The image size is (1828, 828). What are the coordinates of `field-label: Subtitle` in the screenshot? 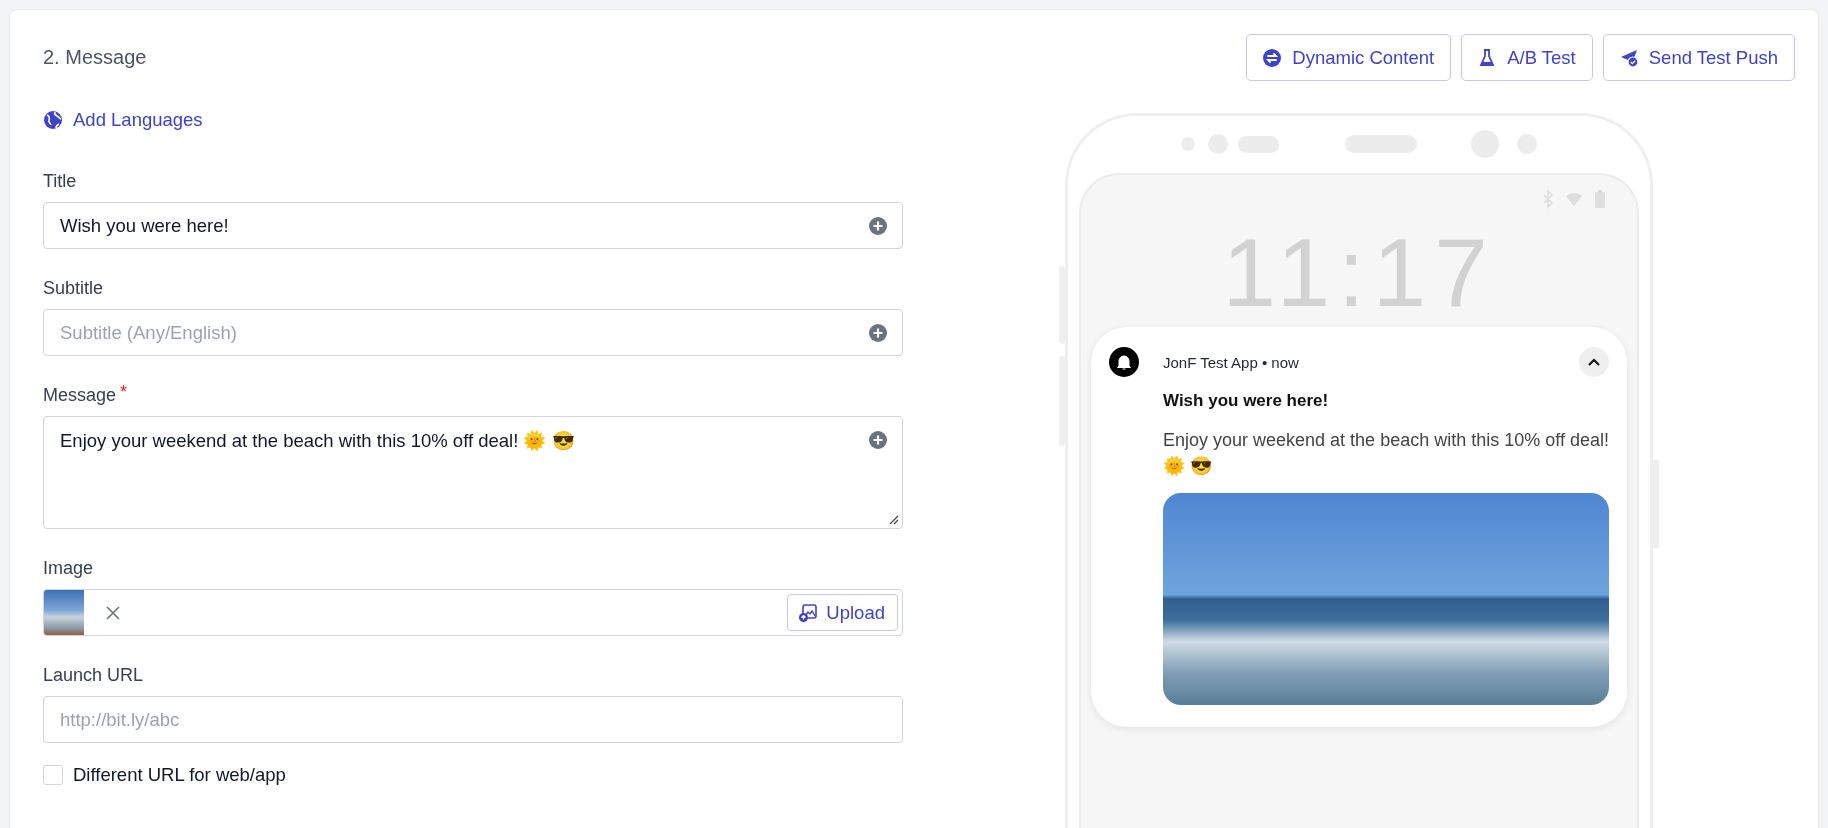 It's located at (73, 288).